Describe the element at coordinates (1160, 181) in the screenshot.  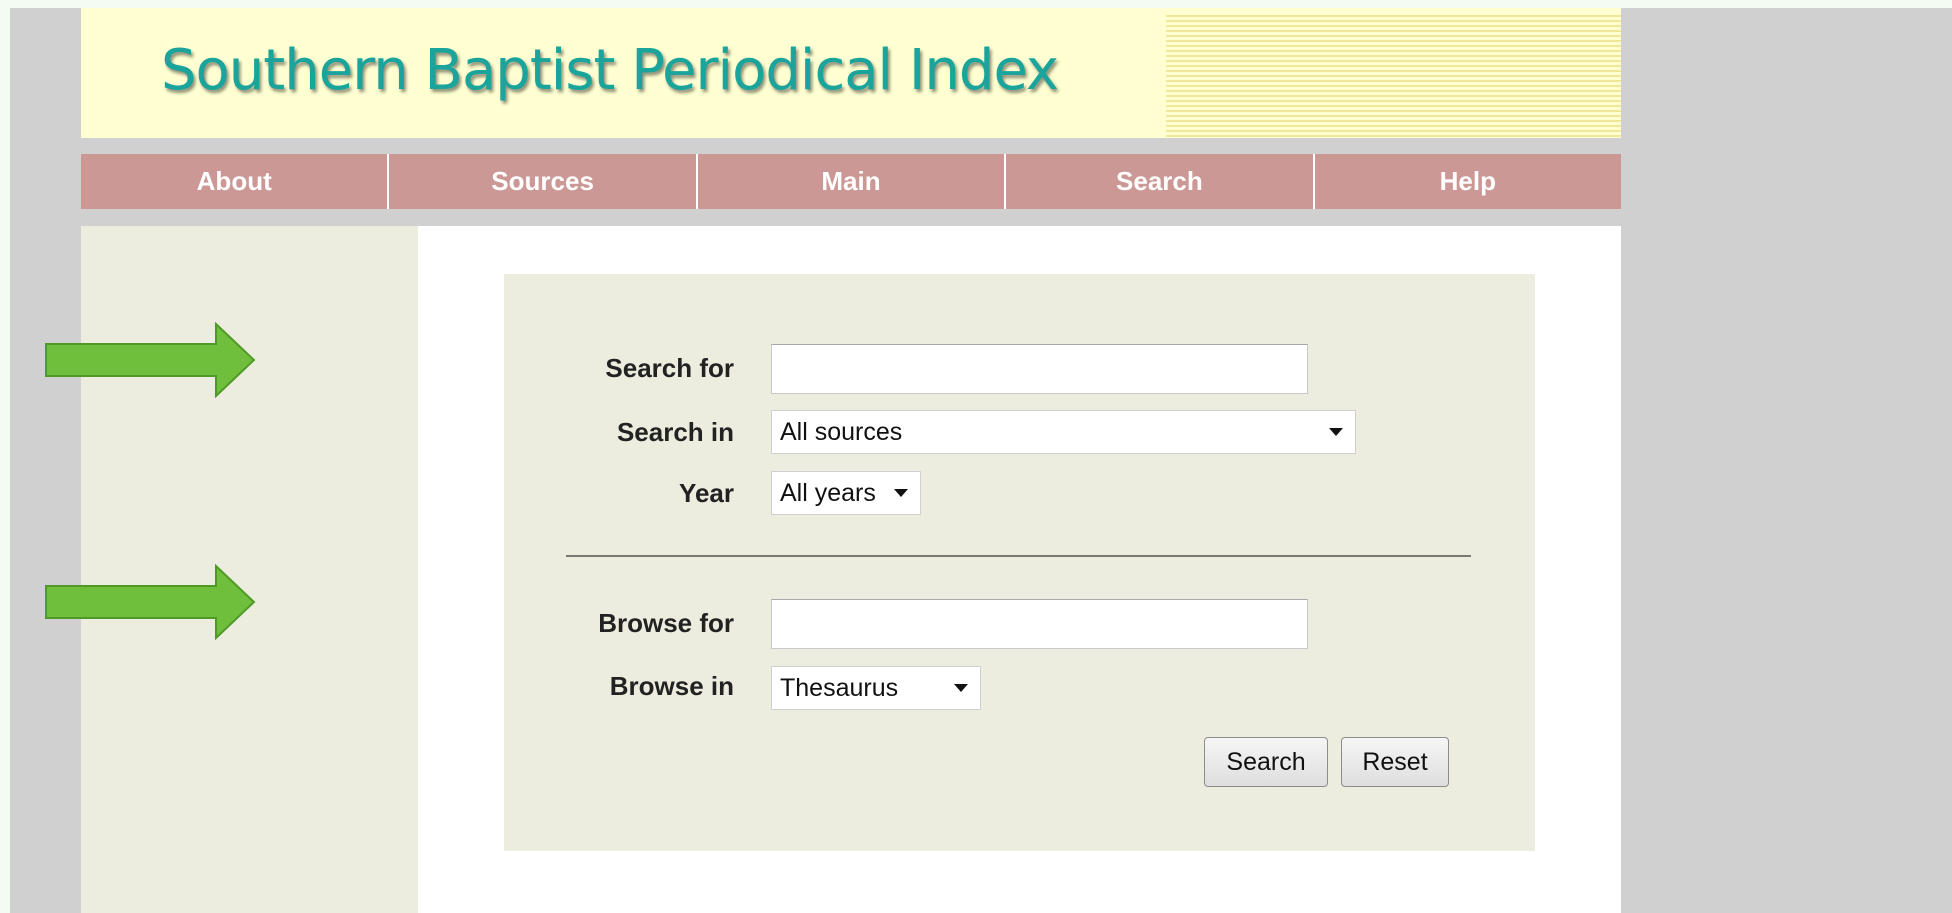
I see `nav-item-search: Search` at that location.